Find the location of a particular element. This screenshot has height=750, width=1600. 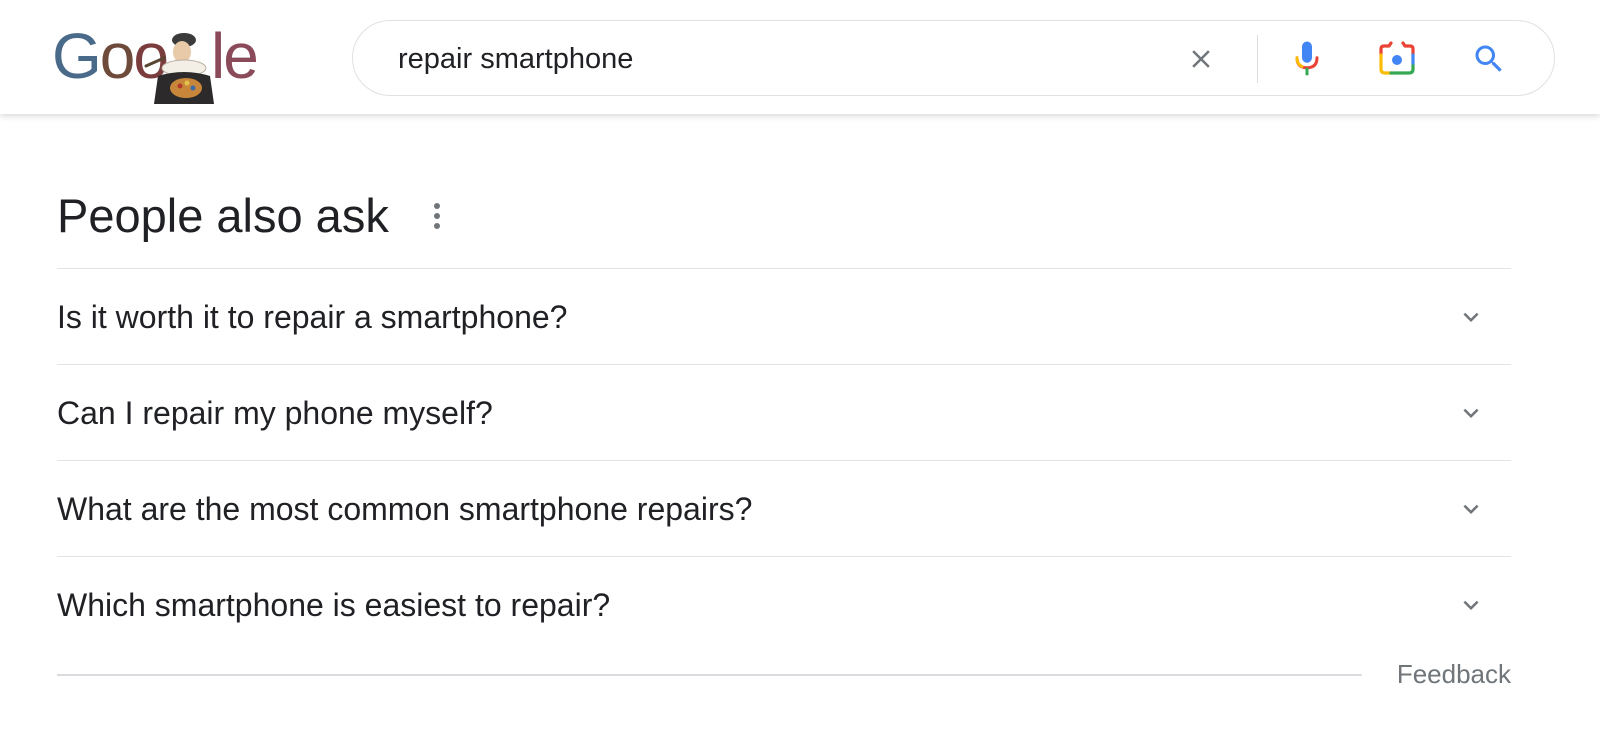

paa-footer: Feedback is located at coordinates (784, 683).